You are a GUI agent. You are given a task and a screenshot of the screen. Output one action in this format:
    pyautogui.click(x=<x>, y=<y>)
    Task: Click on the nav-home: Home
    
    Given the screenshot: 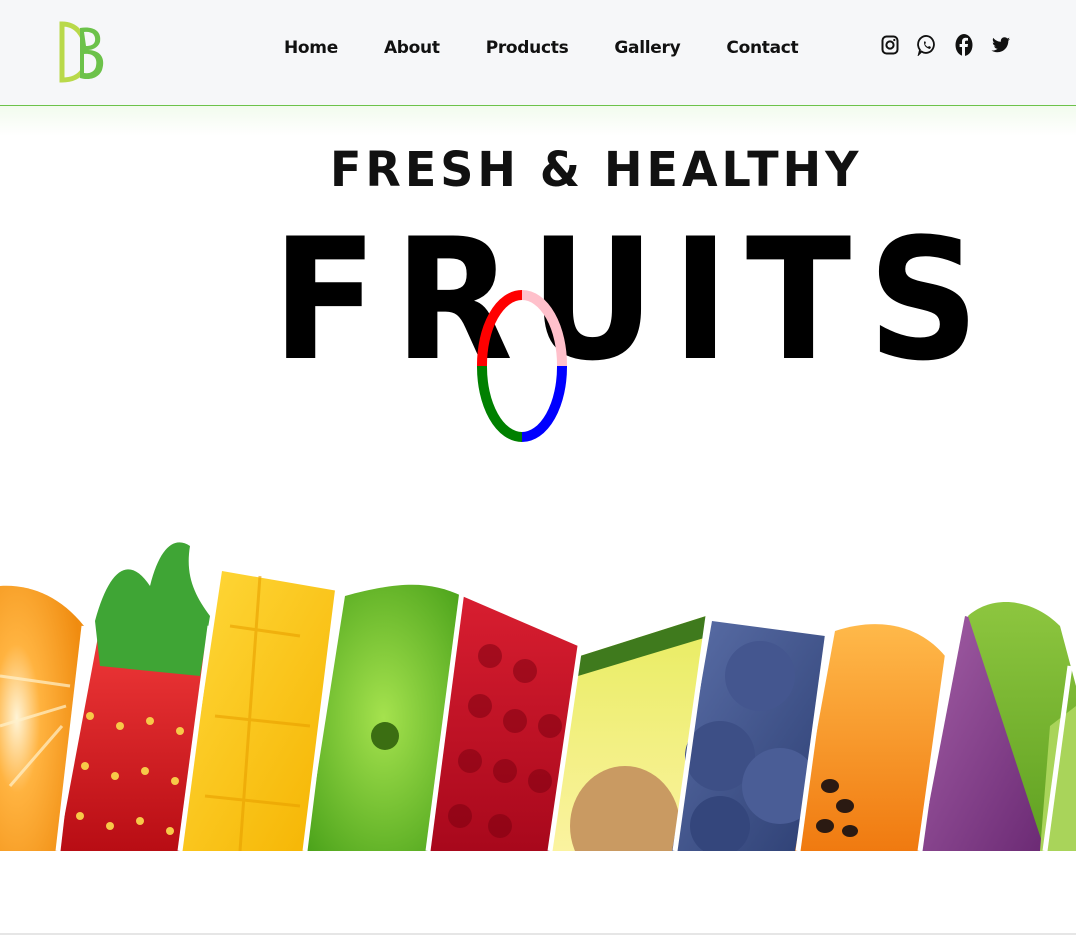 What is the action you would take?
    pyautogui.click(x=311, y=48)
    